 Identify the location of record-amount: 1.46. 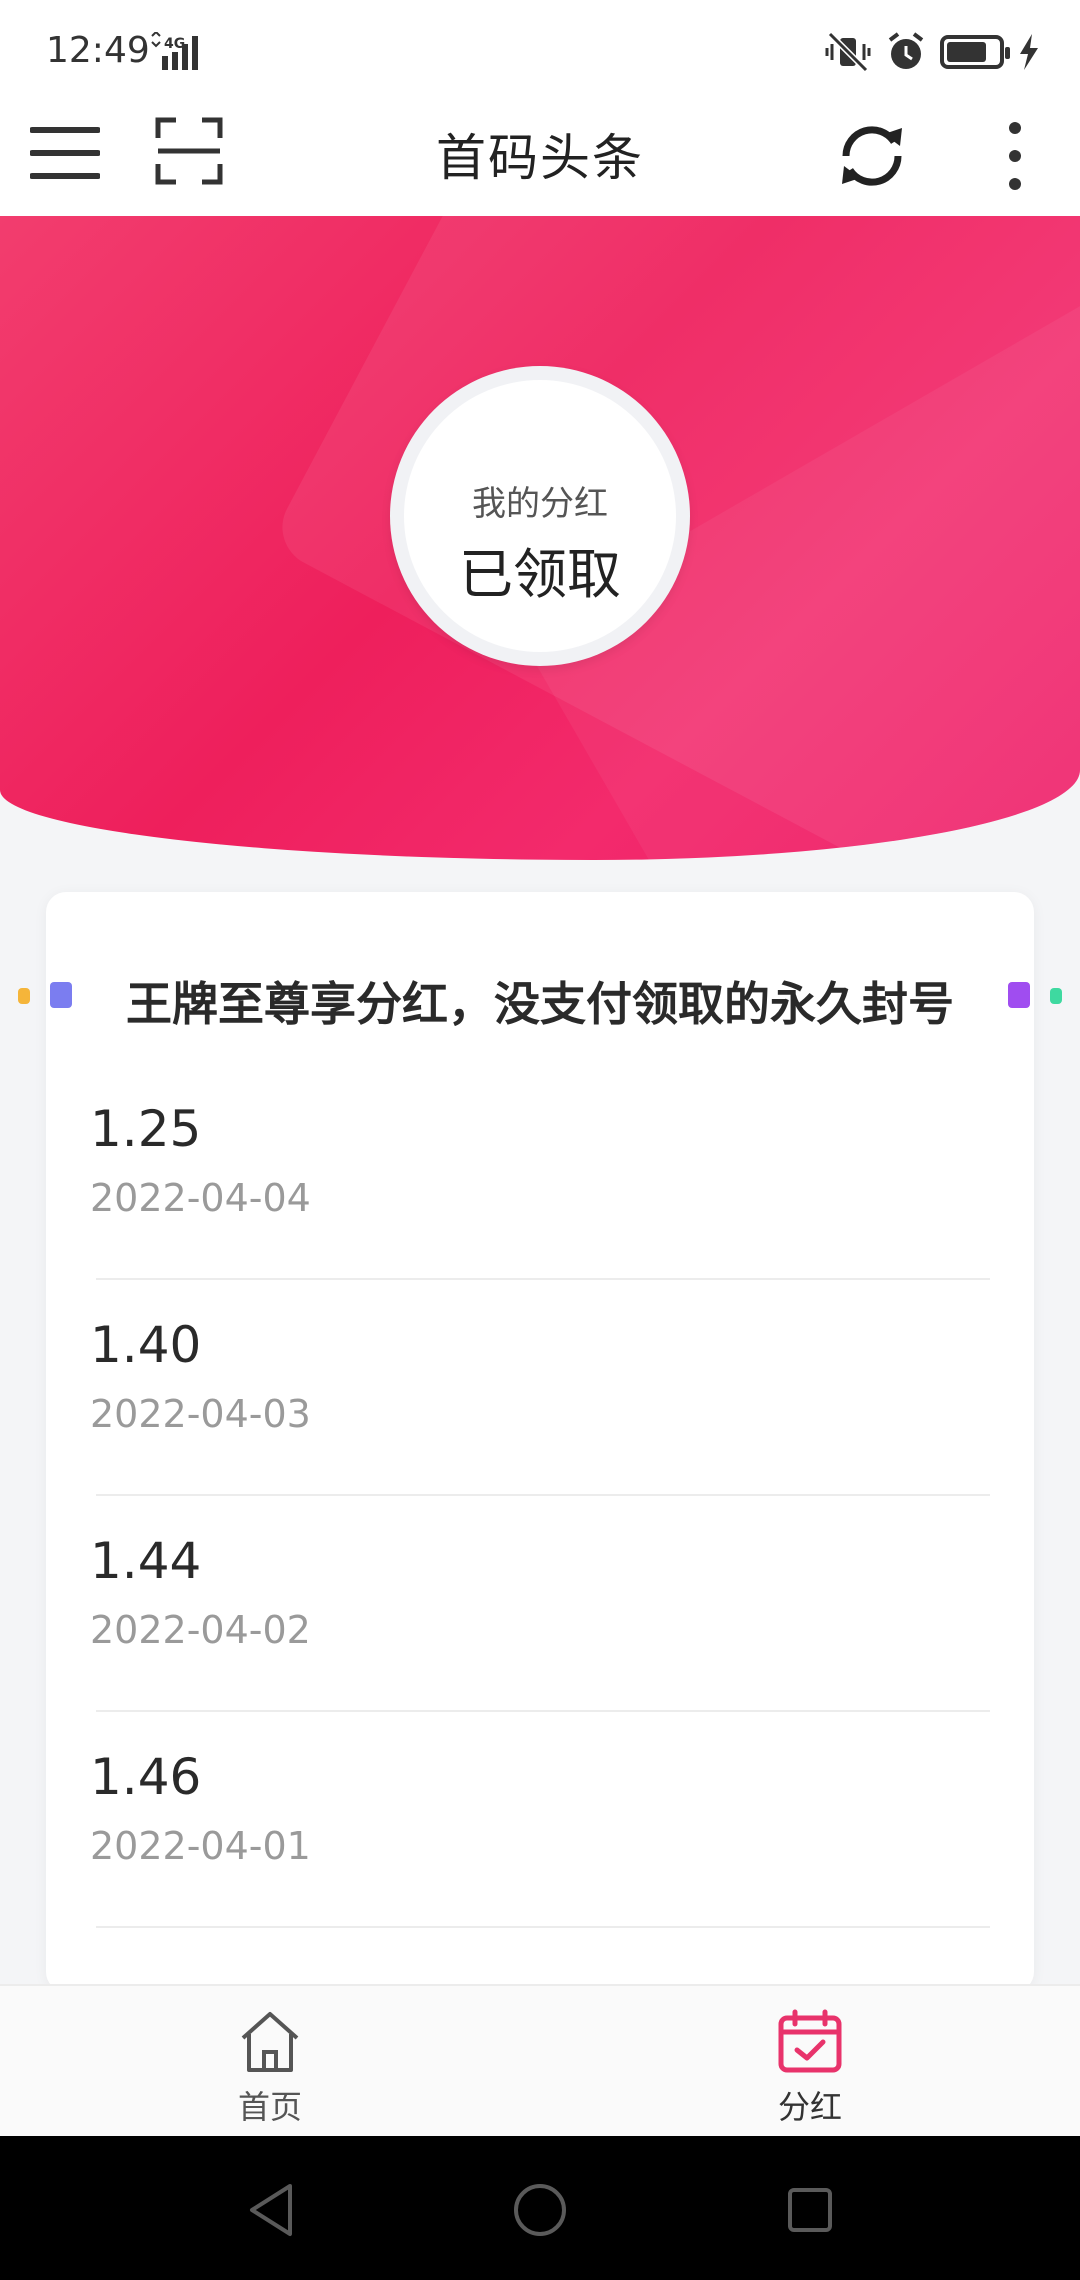
(146, 1777).